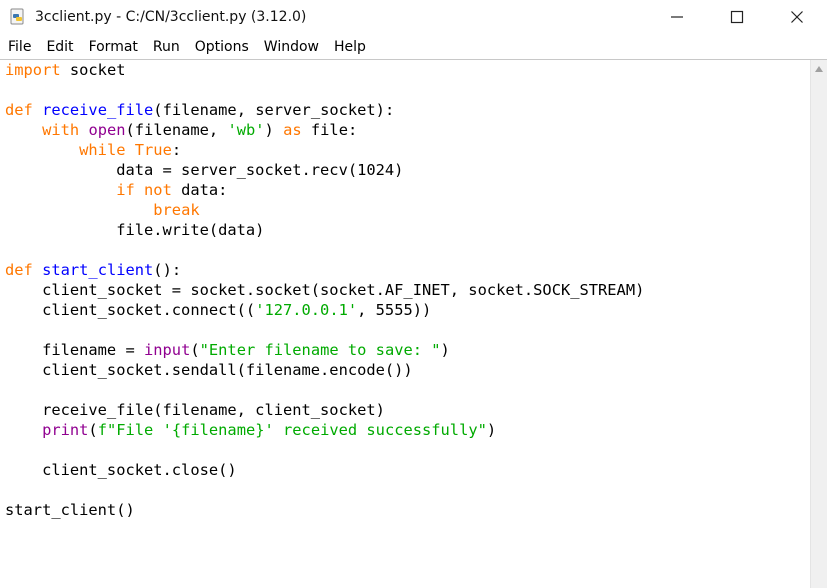 This screenshot has height=588, width=827. I want to click on code-token: receive_file, so click(98, 110).